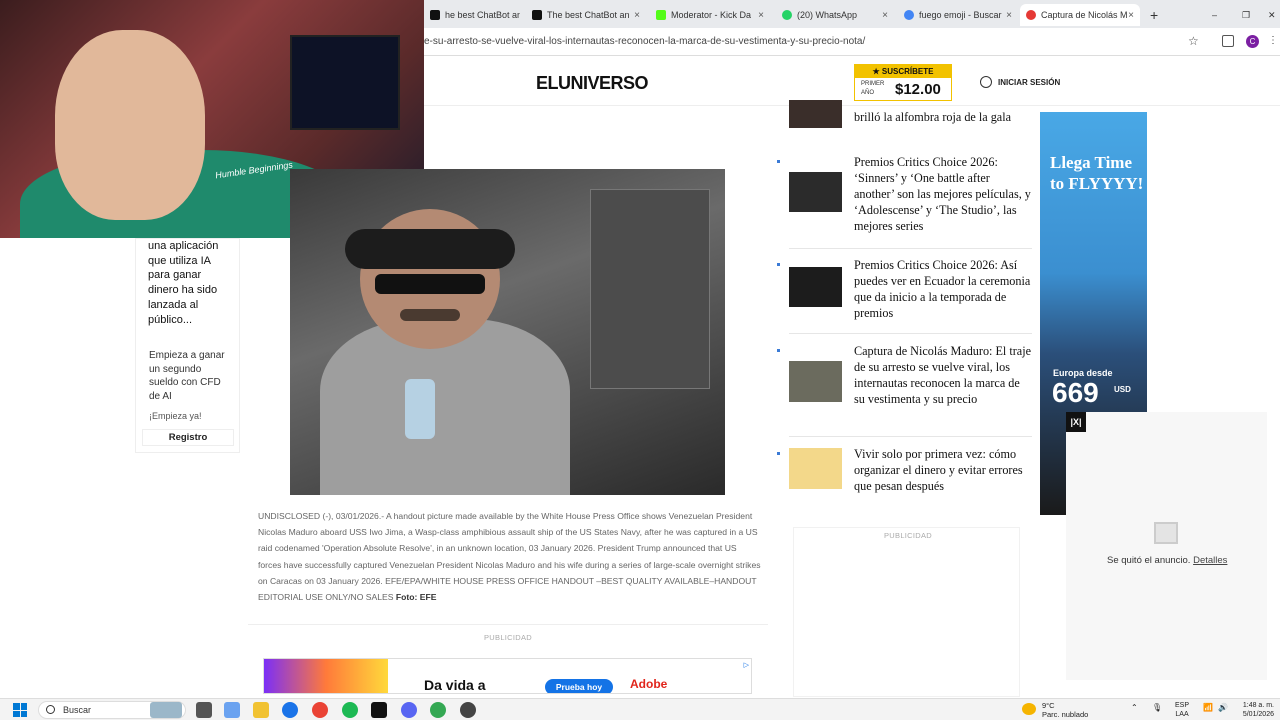 This screenshot has width=1280, height=720. What do you see at coordinates (1029, 709) in the screenshot?
I see `weather-icon` at bounding box center [1029, 709].